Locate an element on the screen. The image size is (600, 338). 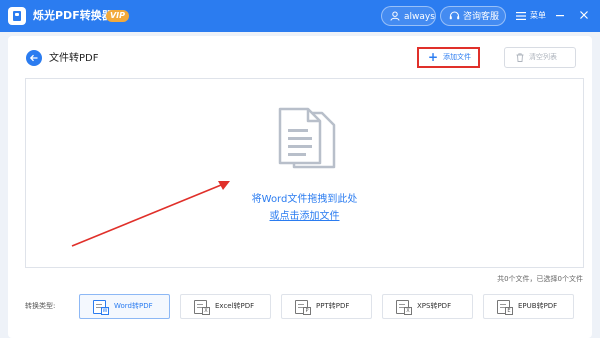
add-file-button: + 添加文件 is located at coordinates (448, 57).